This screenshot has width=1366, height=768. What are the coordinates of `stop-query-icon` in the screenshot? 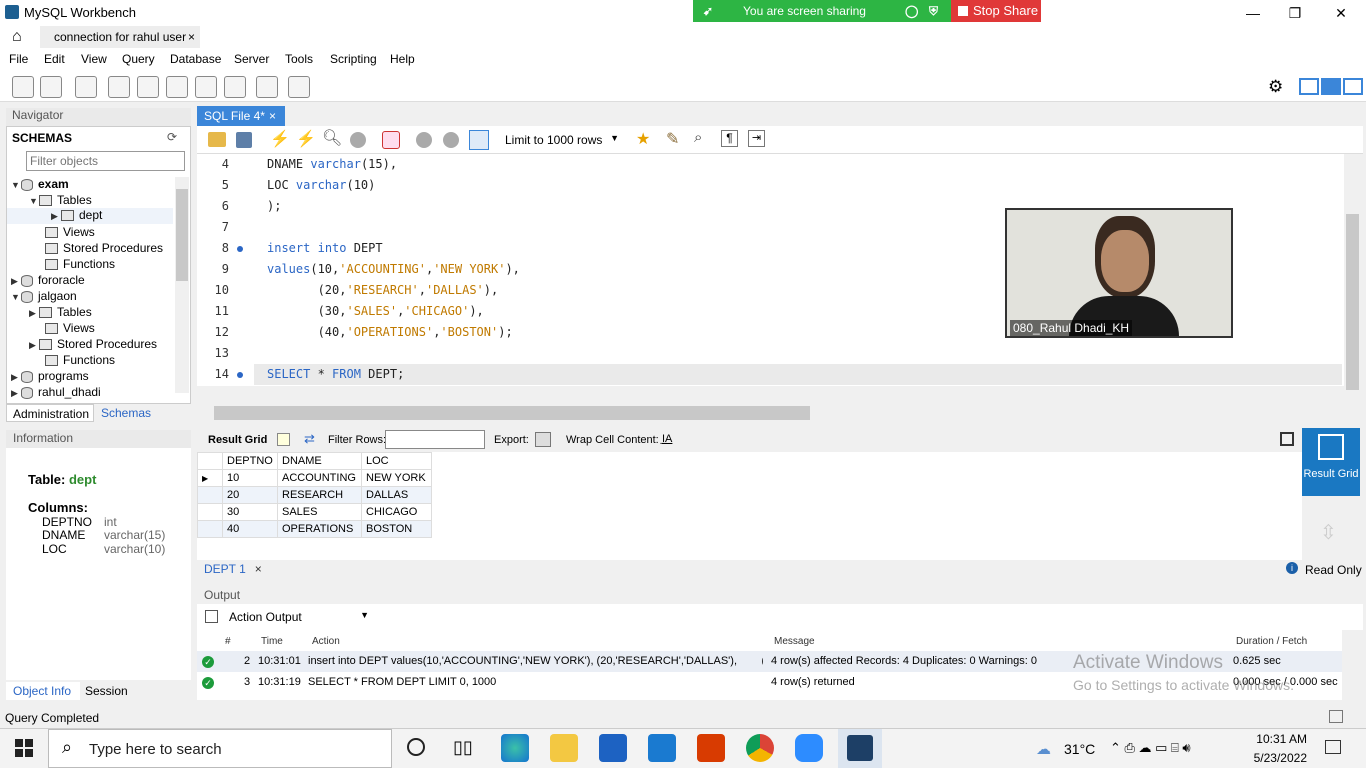 It's located at (358, 140).